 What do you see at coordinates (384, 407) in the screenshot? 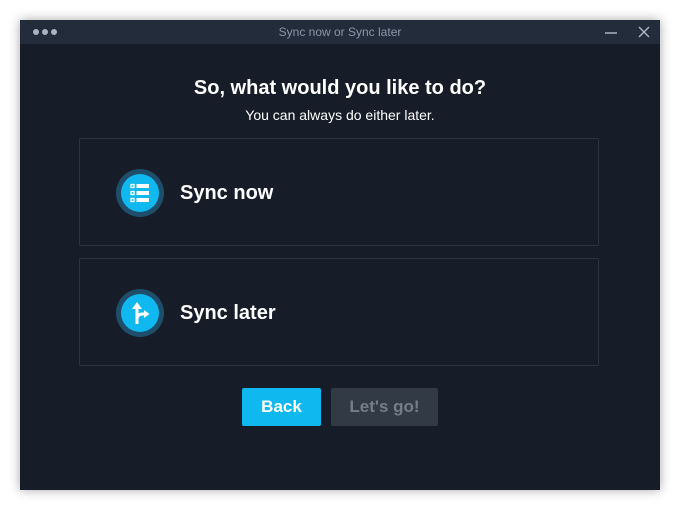
I see `lets-go-button: Let's go!` at bounding box center [384, 407].